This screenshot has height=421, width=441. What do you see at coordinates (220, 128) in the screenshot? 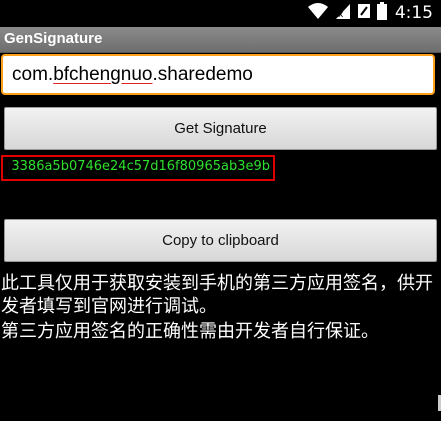
I see `get-signature-button: Get Signature` at bounding box center [220, 128].